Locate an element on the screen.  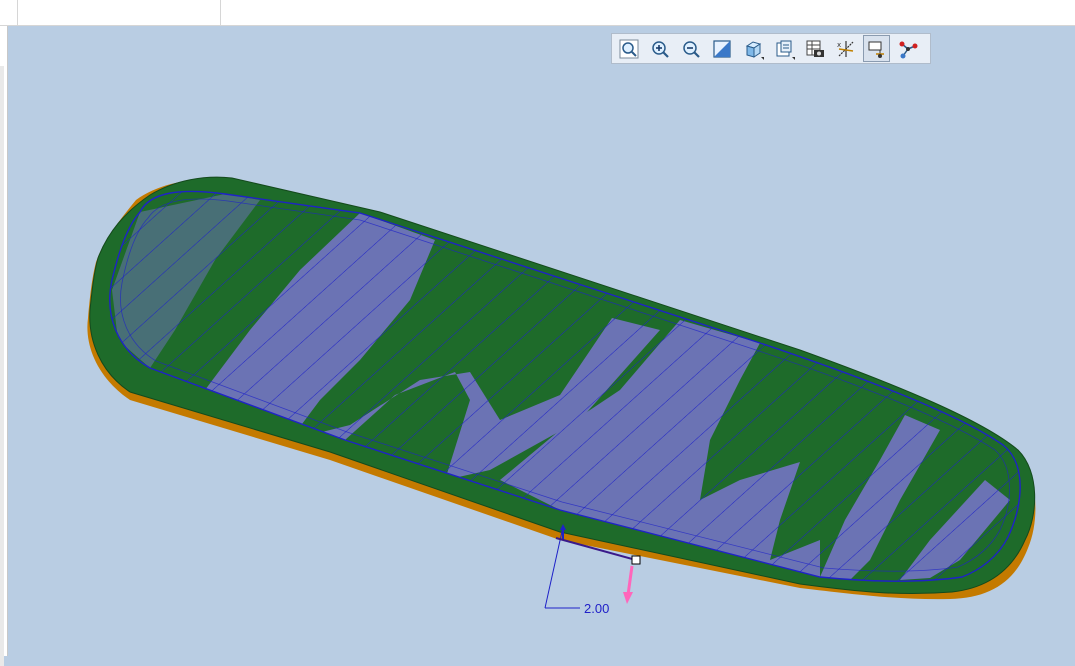
datum-display-button: x is located at coordinates (845, 48).